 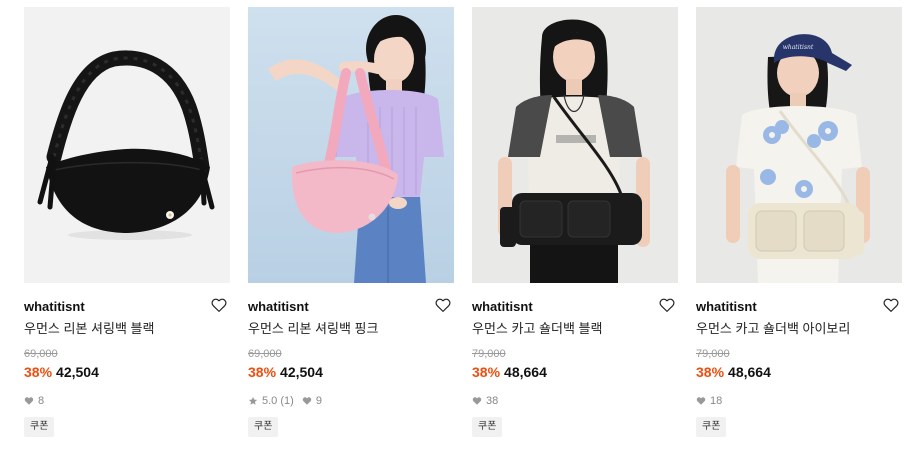 I want to click on product-name: 우먼스 카고 숄더백 블랙, so click(x=575, y=329).